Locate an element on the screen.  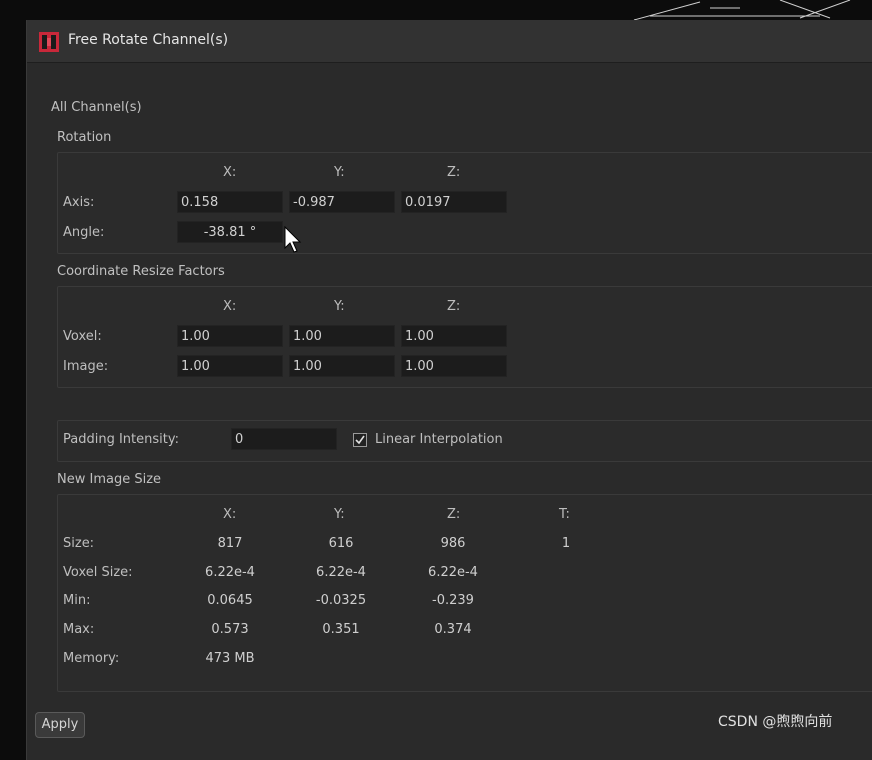
memory-value: 473 MB is located at coordinates (230, 658).